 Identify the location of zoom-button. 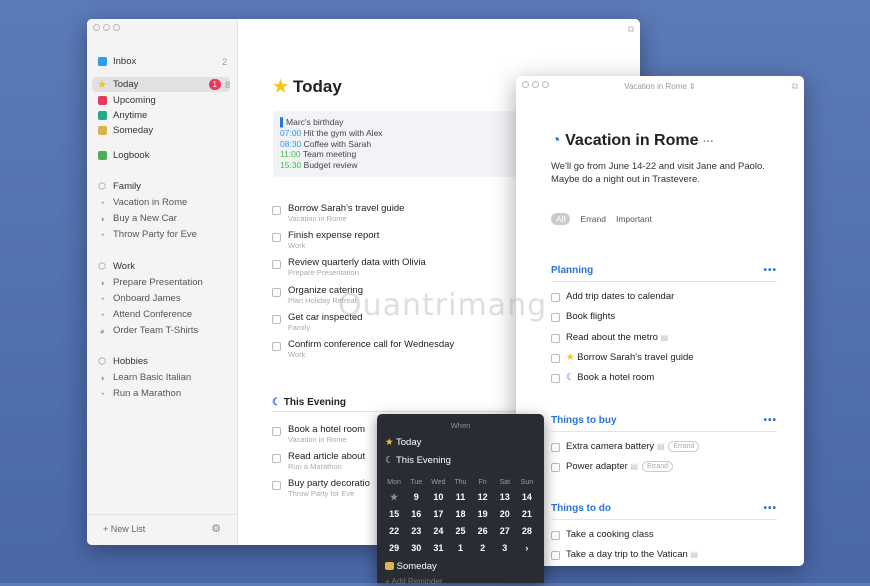
(116, 27).